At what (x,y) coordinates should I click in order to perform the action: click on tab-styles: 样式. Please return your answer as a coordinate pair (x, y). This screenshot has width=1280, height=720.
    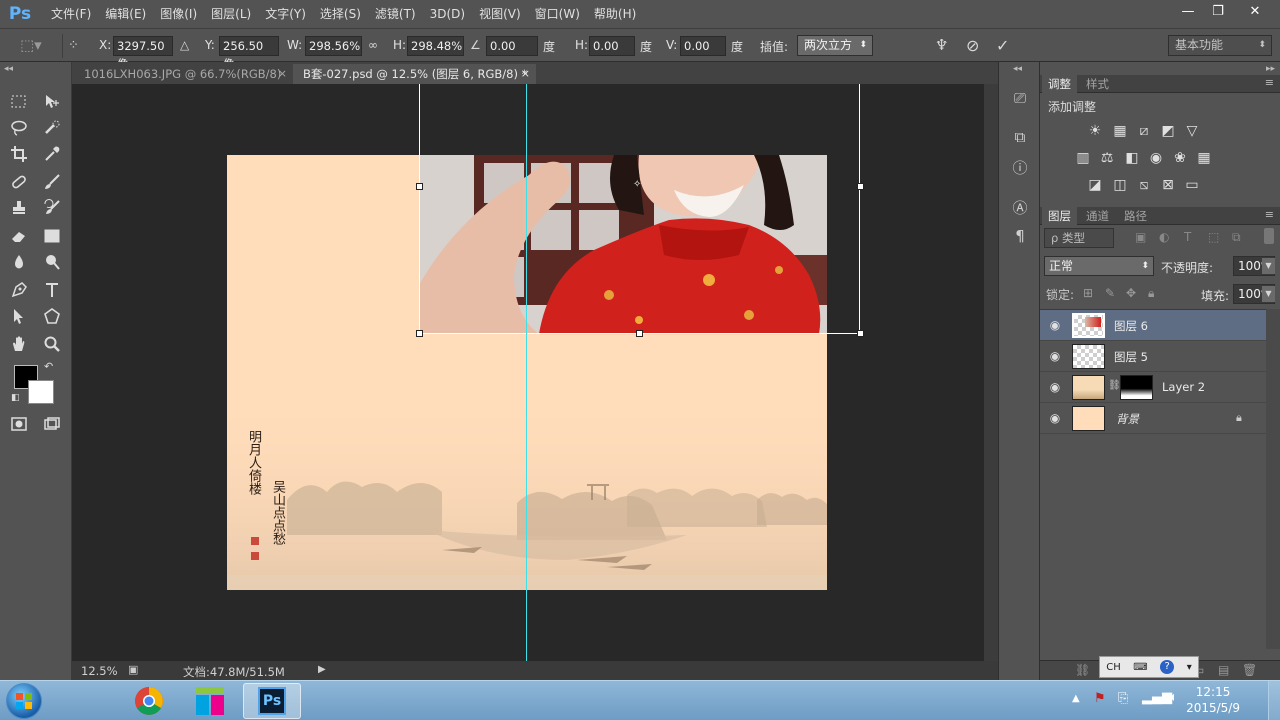
    Looking at the image, I should click on (1097, 84).